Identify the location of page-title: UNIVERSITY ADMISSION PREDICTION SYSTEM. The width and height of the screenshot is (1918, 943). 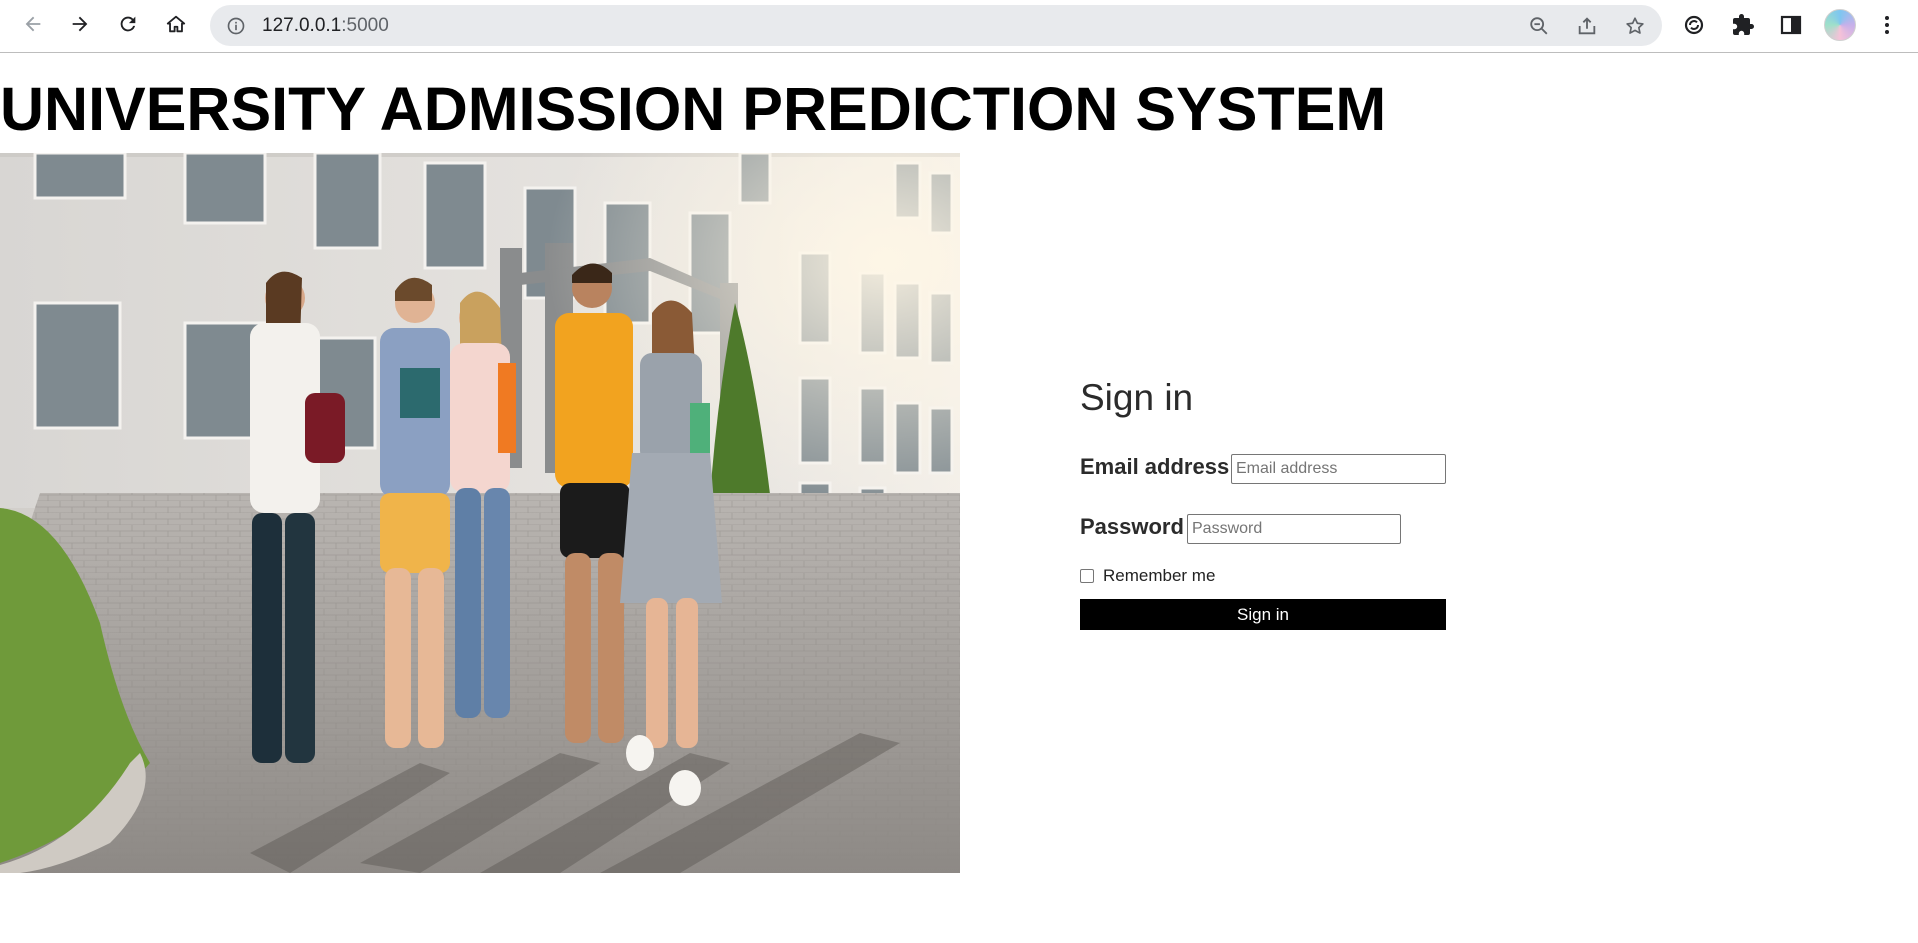
(693, 109).